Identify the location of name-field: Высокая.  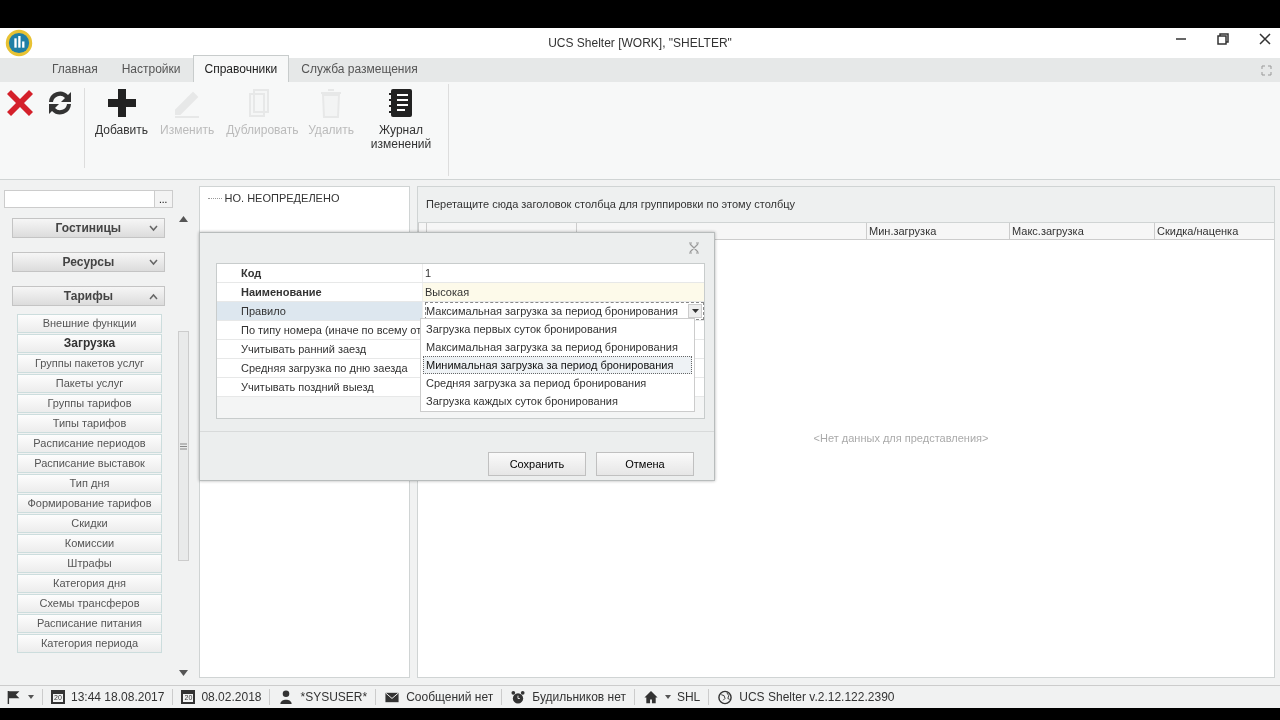
(447, 292).